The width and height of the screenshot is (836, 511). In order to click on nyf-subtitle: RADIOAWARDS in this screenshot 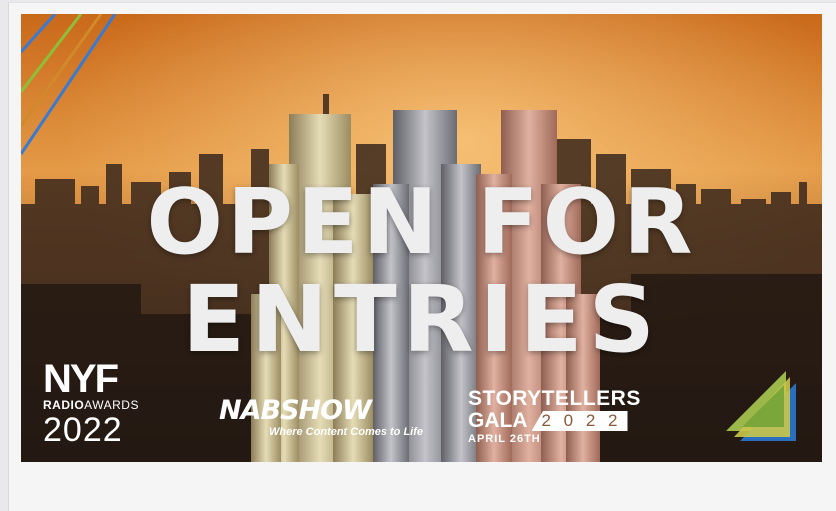, I will do `click(91, 405)`.